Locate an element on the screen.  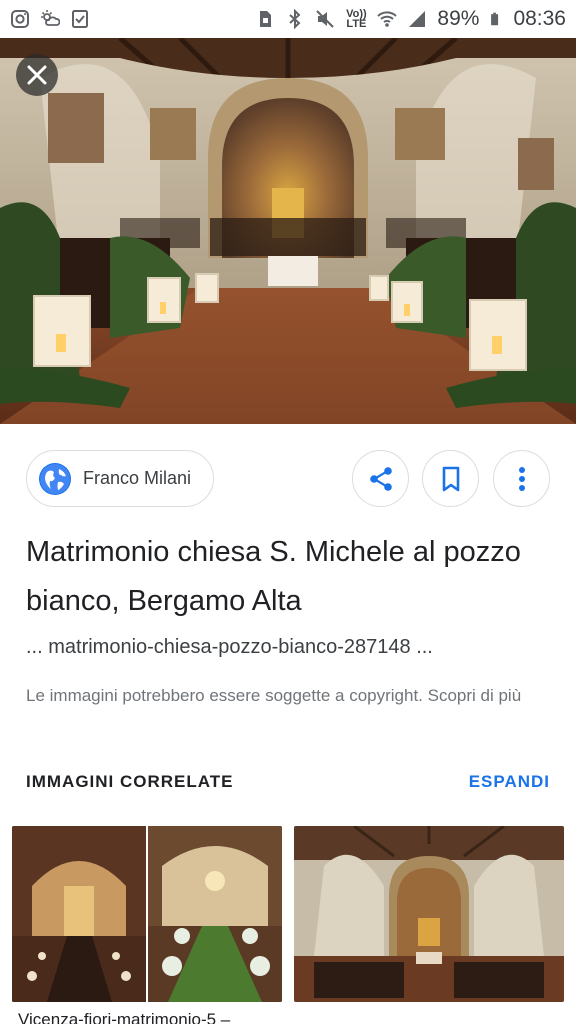
more-options-button is located at coordinates (521, 478).